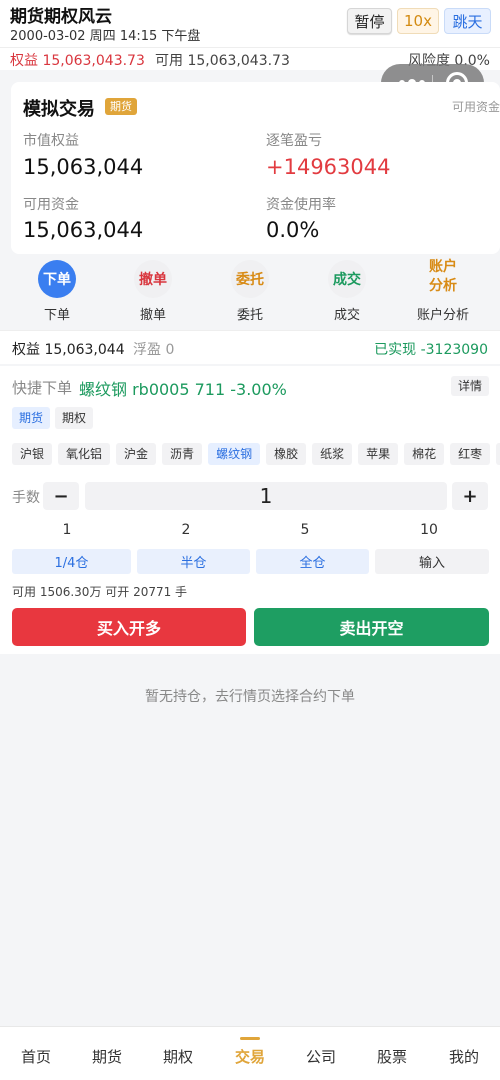 The image size is (500, 1080). What do you see at coordinates (153, 279) in the screenshot?
I see `cancel-order-icon: 撤单` at bounding box center [153, 279].